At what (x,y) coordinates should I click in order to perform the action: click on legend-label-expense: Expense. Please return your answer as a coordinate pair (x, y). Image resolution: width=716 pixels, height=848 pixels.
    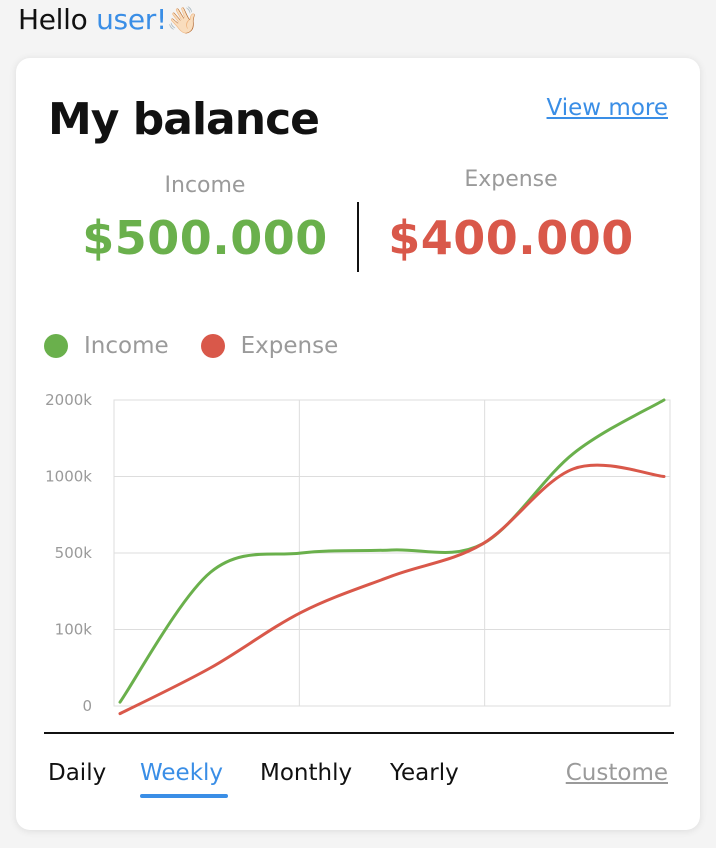
    Looking at the image, I should click on (289, 346).